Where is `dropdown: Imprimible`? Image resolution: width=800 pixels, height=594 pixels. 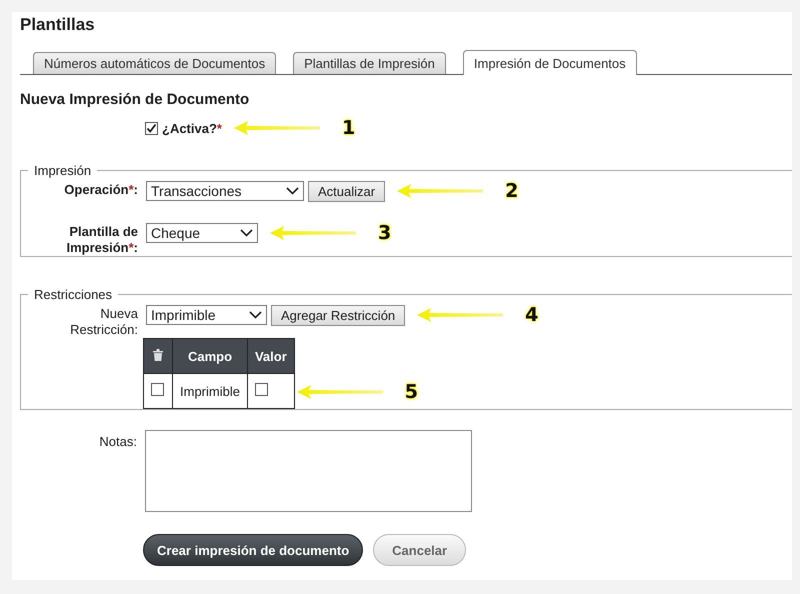 dropdown: Imprimible is located at coordinates (206, 315).